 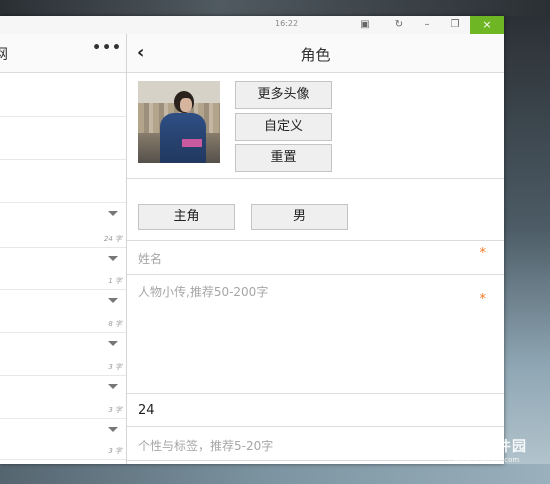 What do you see at coordinates (427, 25) in the screenshot?
I see `minimize-icon: –` at bounding box center [427, 25].